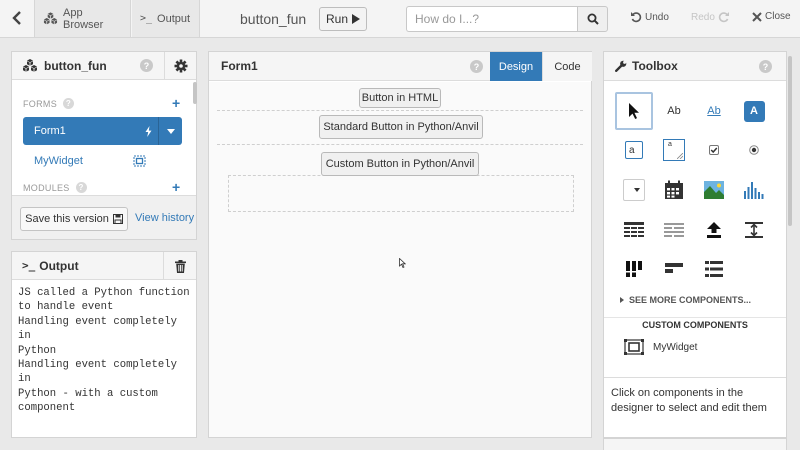 This screenshot has height=450, width=800. I want to click on dropdown-tool, so click(634, 190).